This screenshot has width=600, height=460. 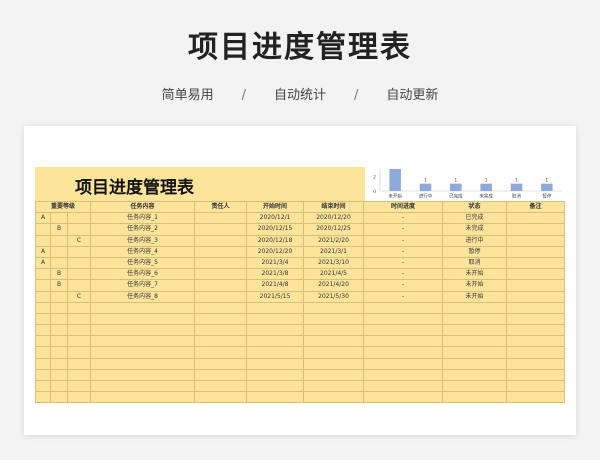 What do you see at coordinates (334, 240) in the screenshot?
I see `end-cell: 2021/2/20` at bounding box center [334, 240].